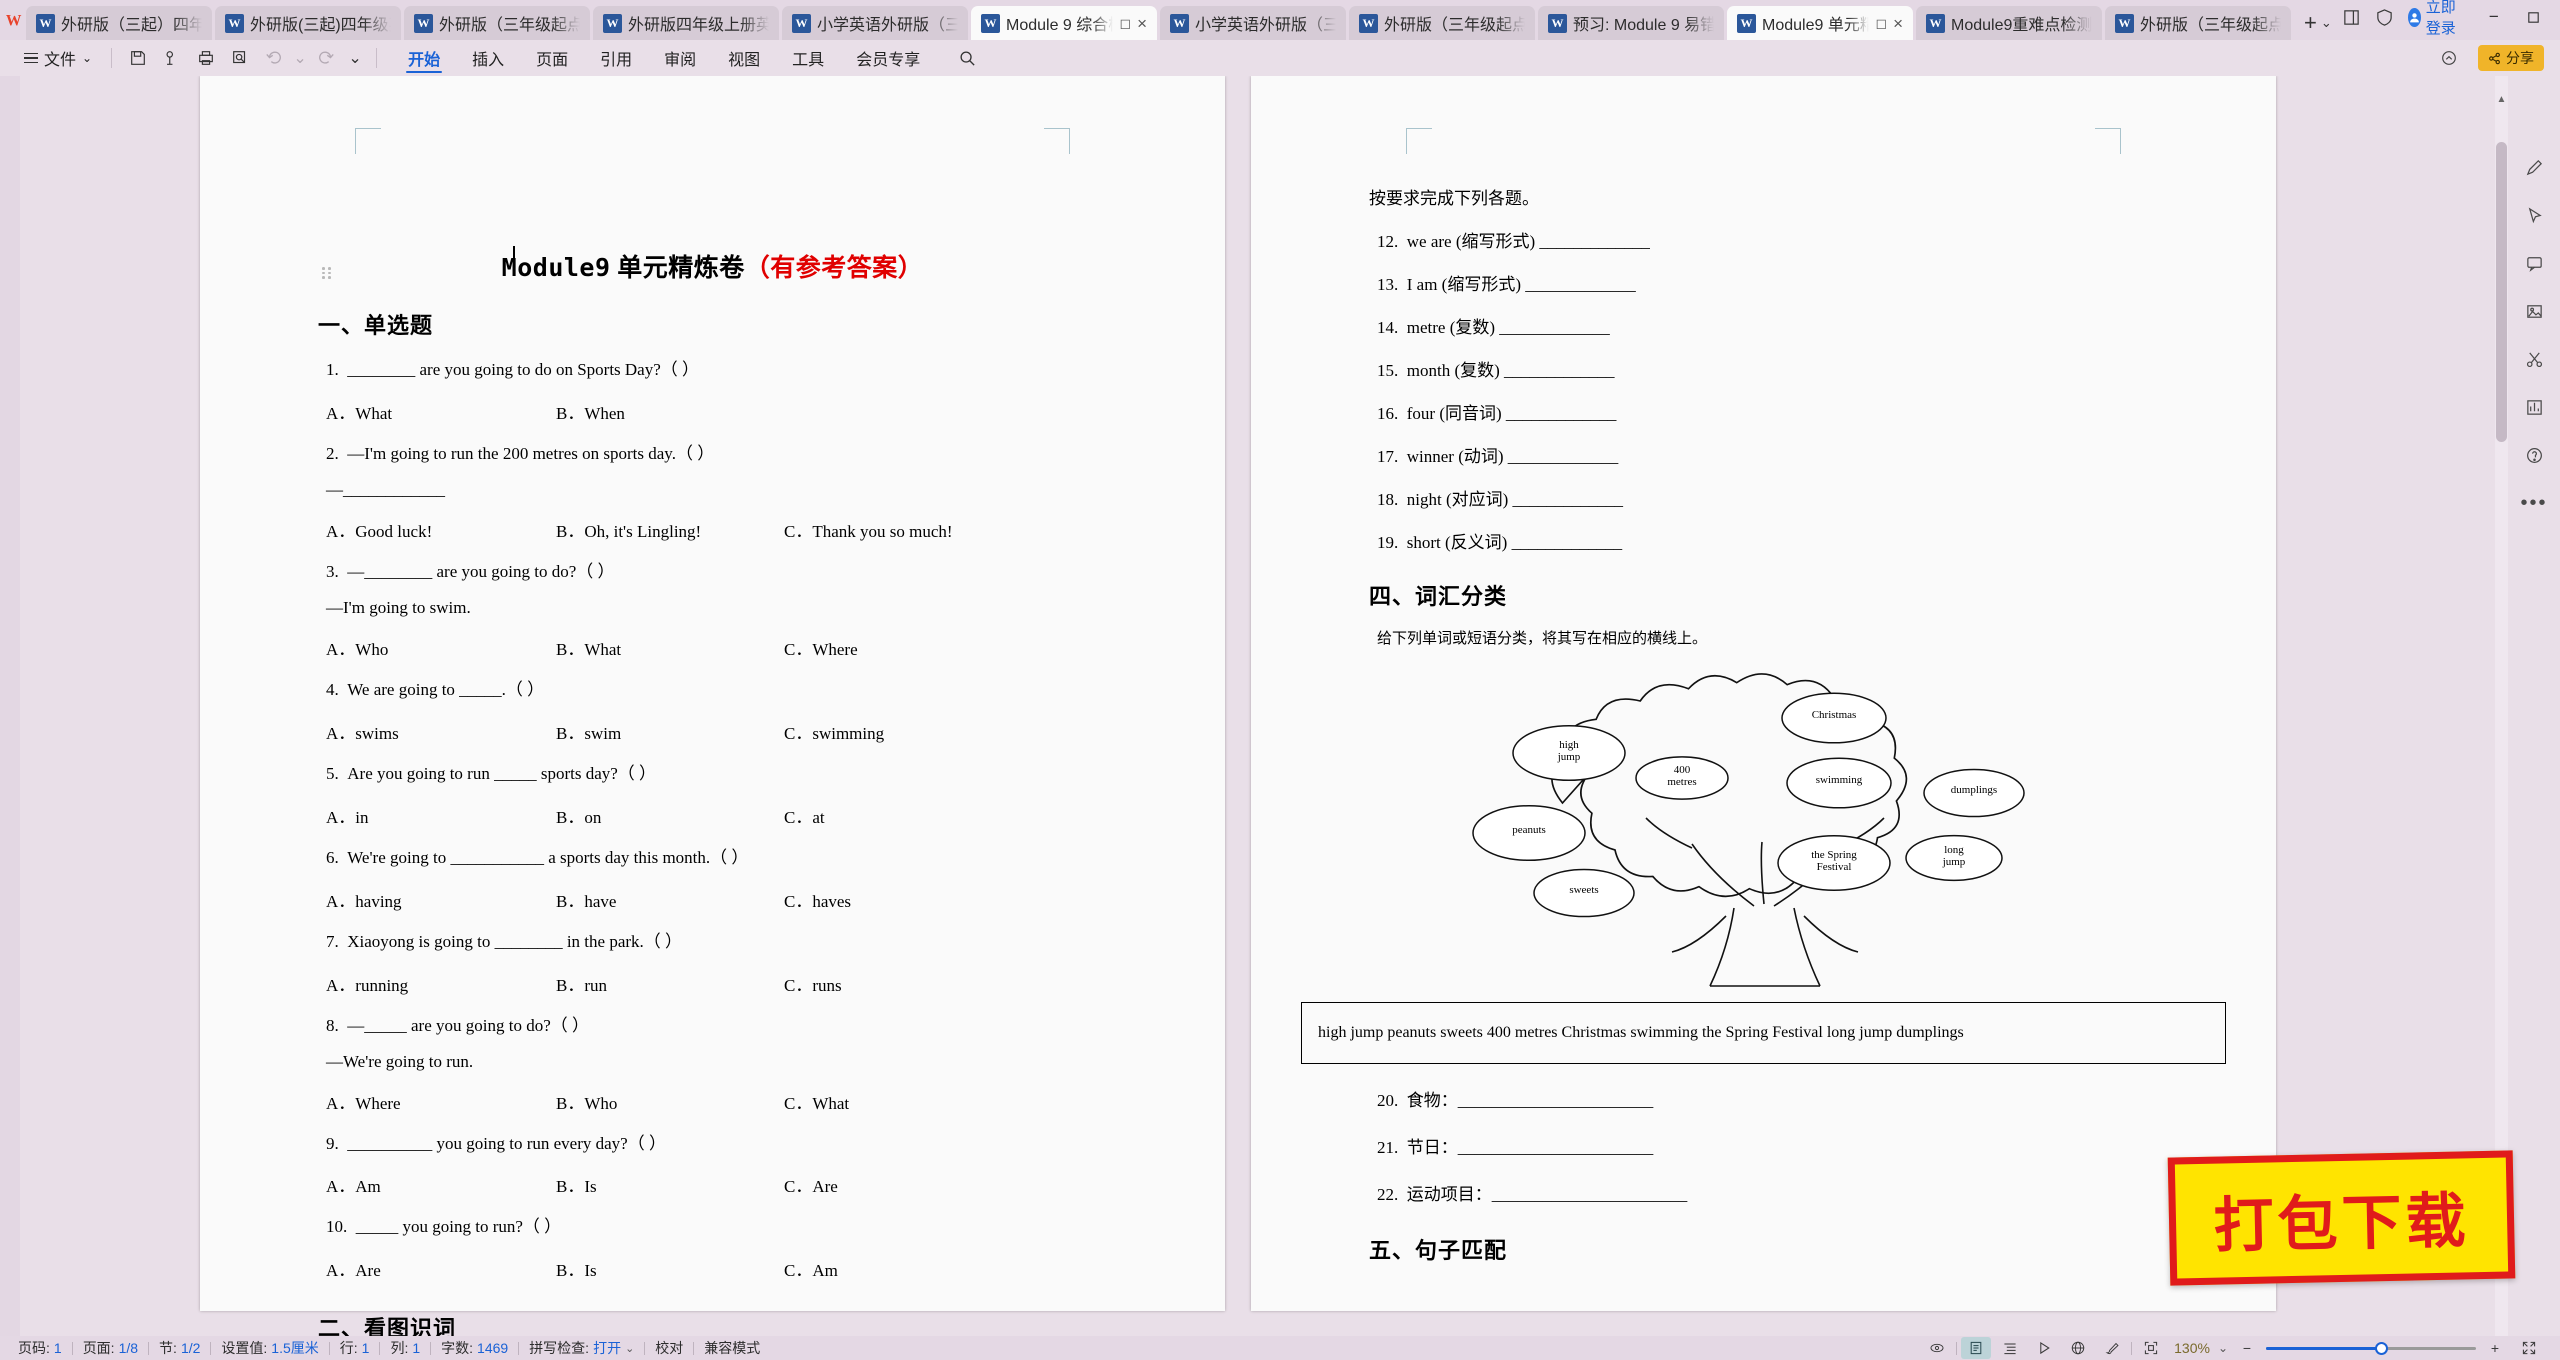 This screenshot has height=1360, width=2560. Describe the element at coordinates (884, 899) in the screenshot. I see `option-c: C．haves` at that location.